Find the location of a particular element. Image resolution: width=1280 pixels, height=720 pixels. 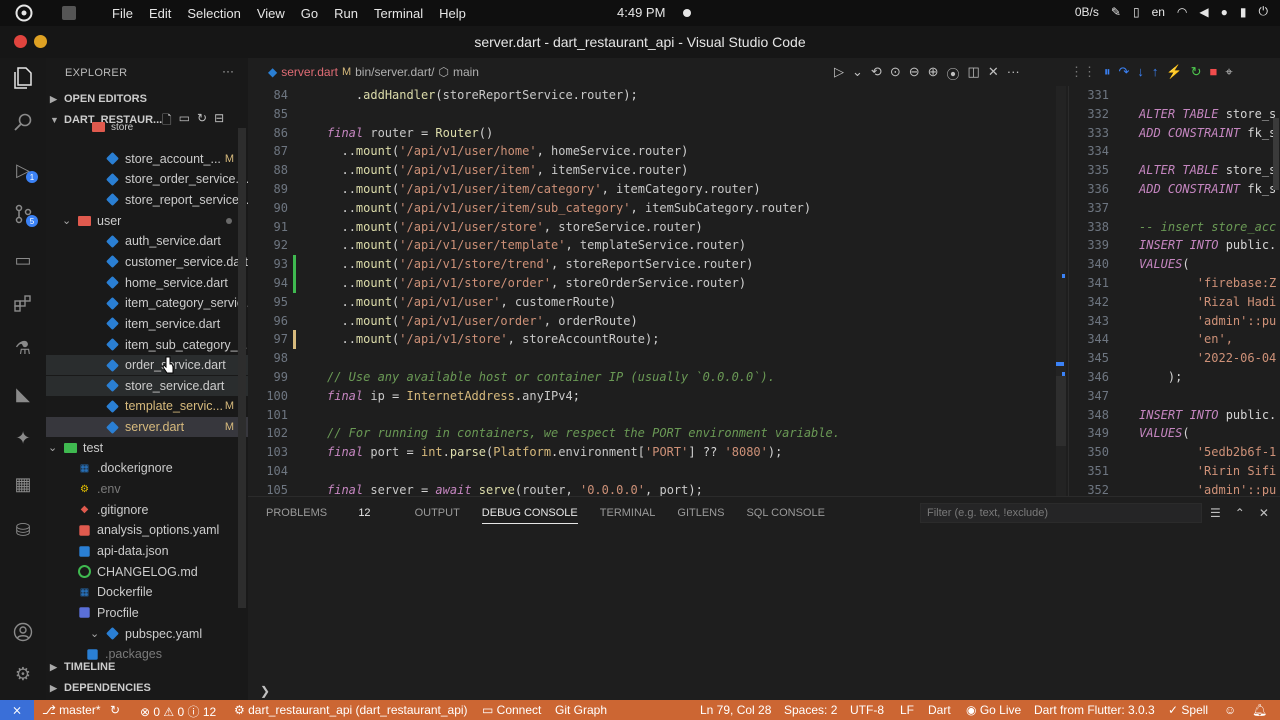

tab-problems: PROBLEMS 12 is located at coordinates (329, 515).